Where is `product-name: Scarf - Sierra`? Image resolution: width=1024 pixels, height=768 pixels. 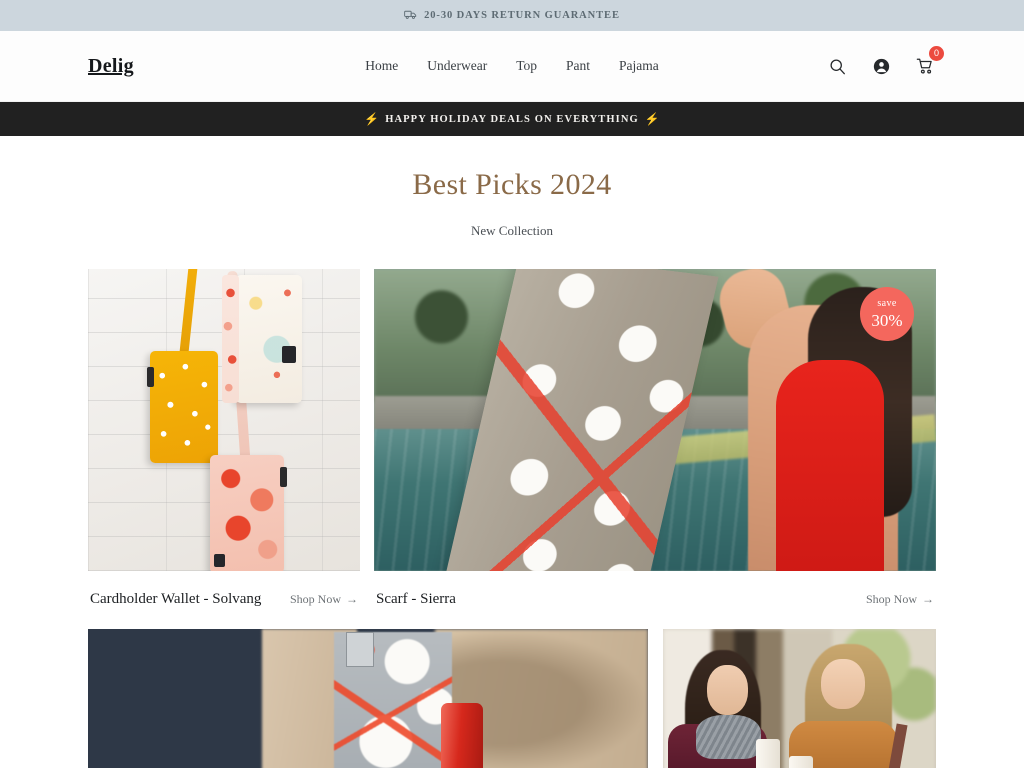 product-name: Scarf - Sierra is located at coordinates (416, 599).